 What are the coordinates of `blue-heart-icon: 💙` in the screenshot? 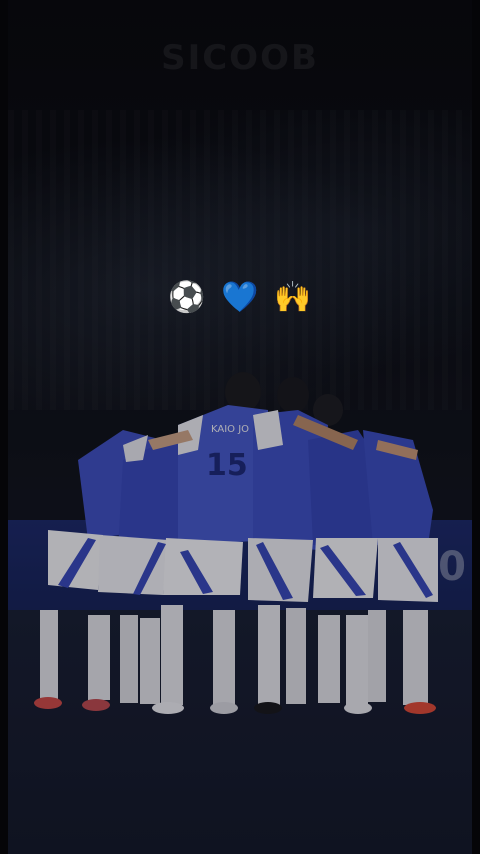 It's located at (240, 297).